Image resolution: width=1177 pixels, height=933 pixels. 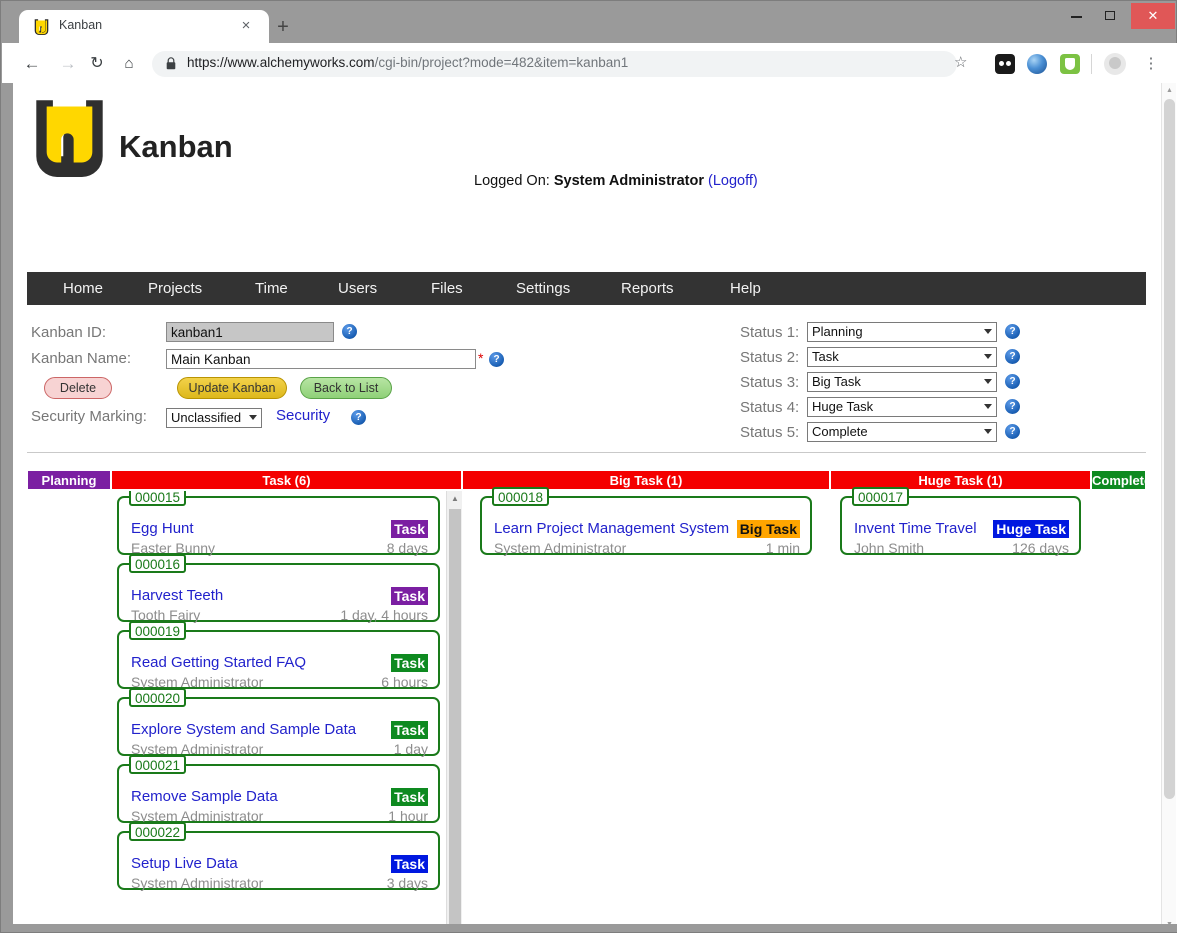 What do you see at coordinates (647, 288) in the screenshot?
I see `nav-item-reports: Reports` at bounding box center [647, 288].